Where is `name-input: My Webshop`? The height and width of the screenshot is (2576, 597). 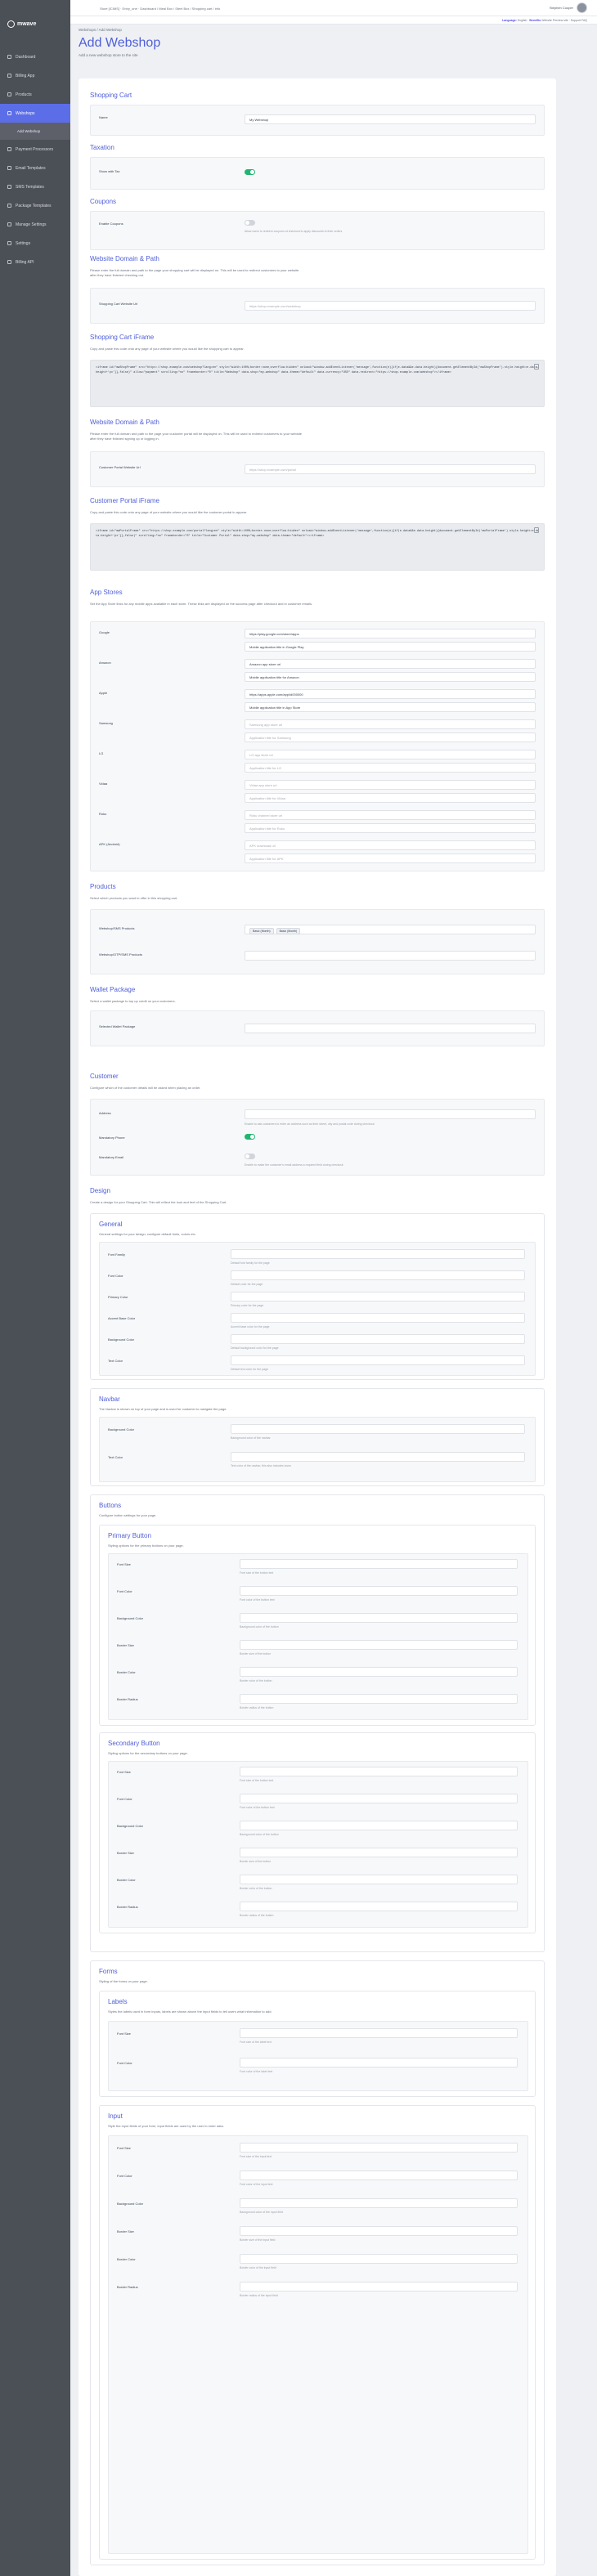
name-input: My Webshop is located at coordinates (390, 119).